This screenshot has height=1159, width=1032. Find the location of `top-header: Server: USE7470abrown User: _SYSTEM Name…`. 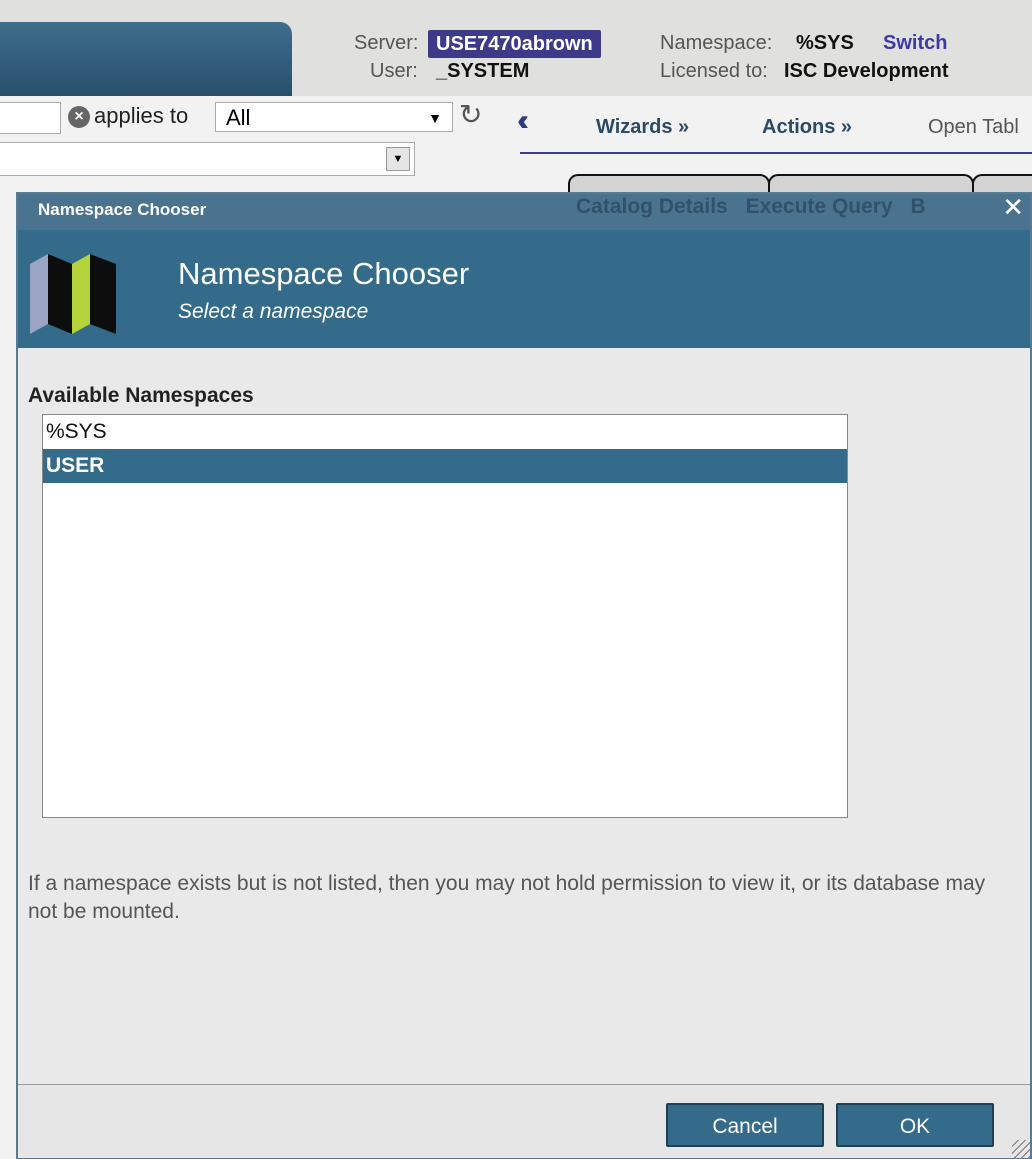

top-header: Server: USE7470abrown User: _SYSTEM Name… is located at coordinates (516, 48).